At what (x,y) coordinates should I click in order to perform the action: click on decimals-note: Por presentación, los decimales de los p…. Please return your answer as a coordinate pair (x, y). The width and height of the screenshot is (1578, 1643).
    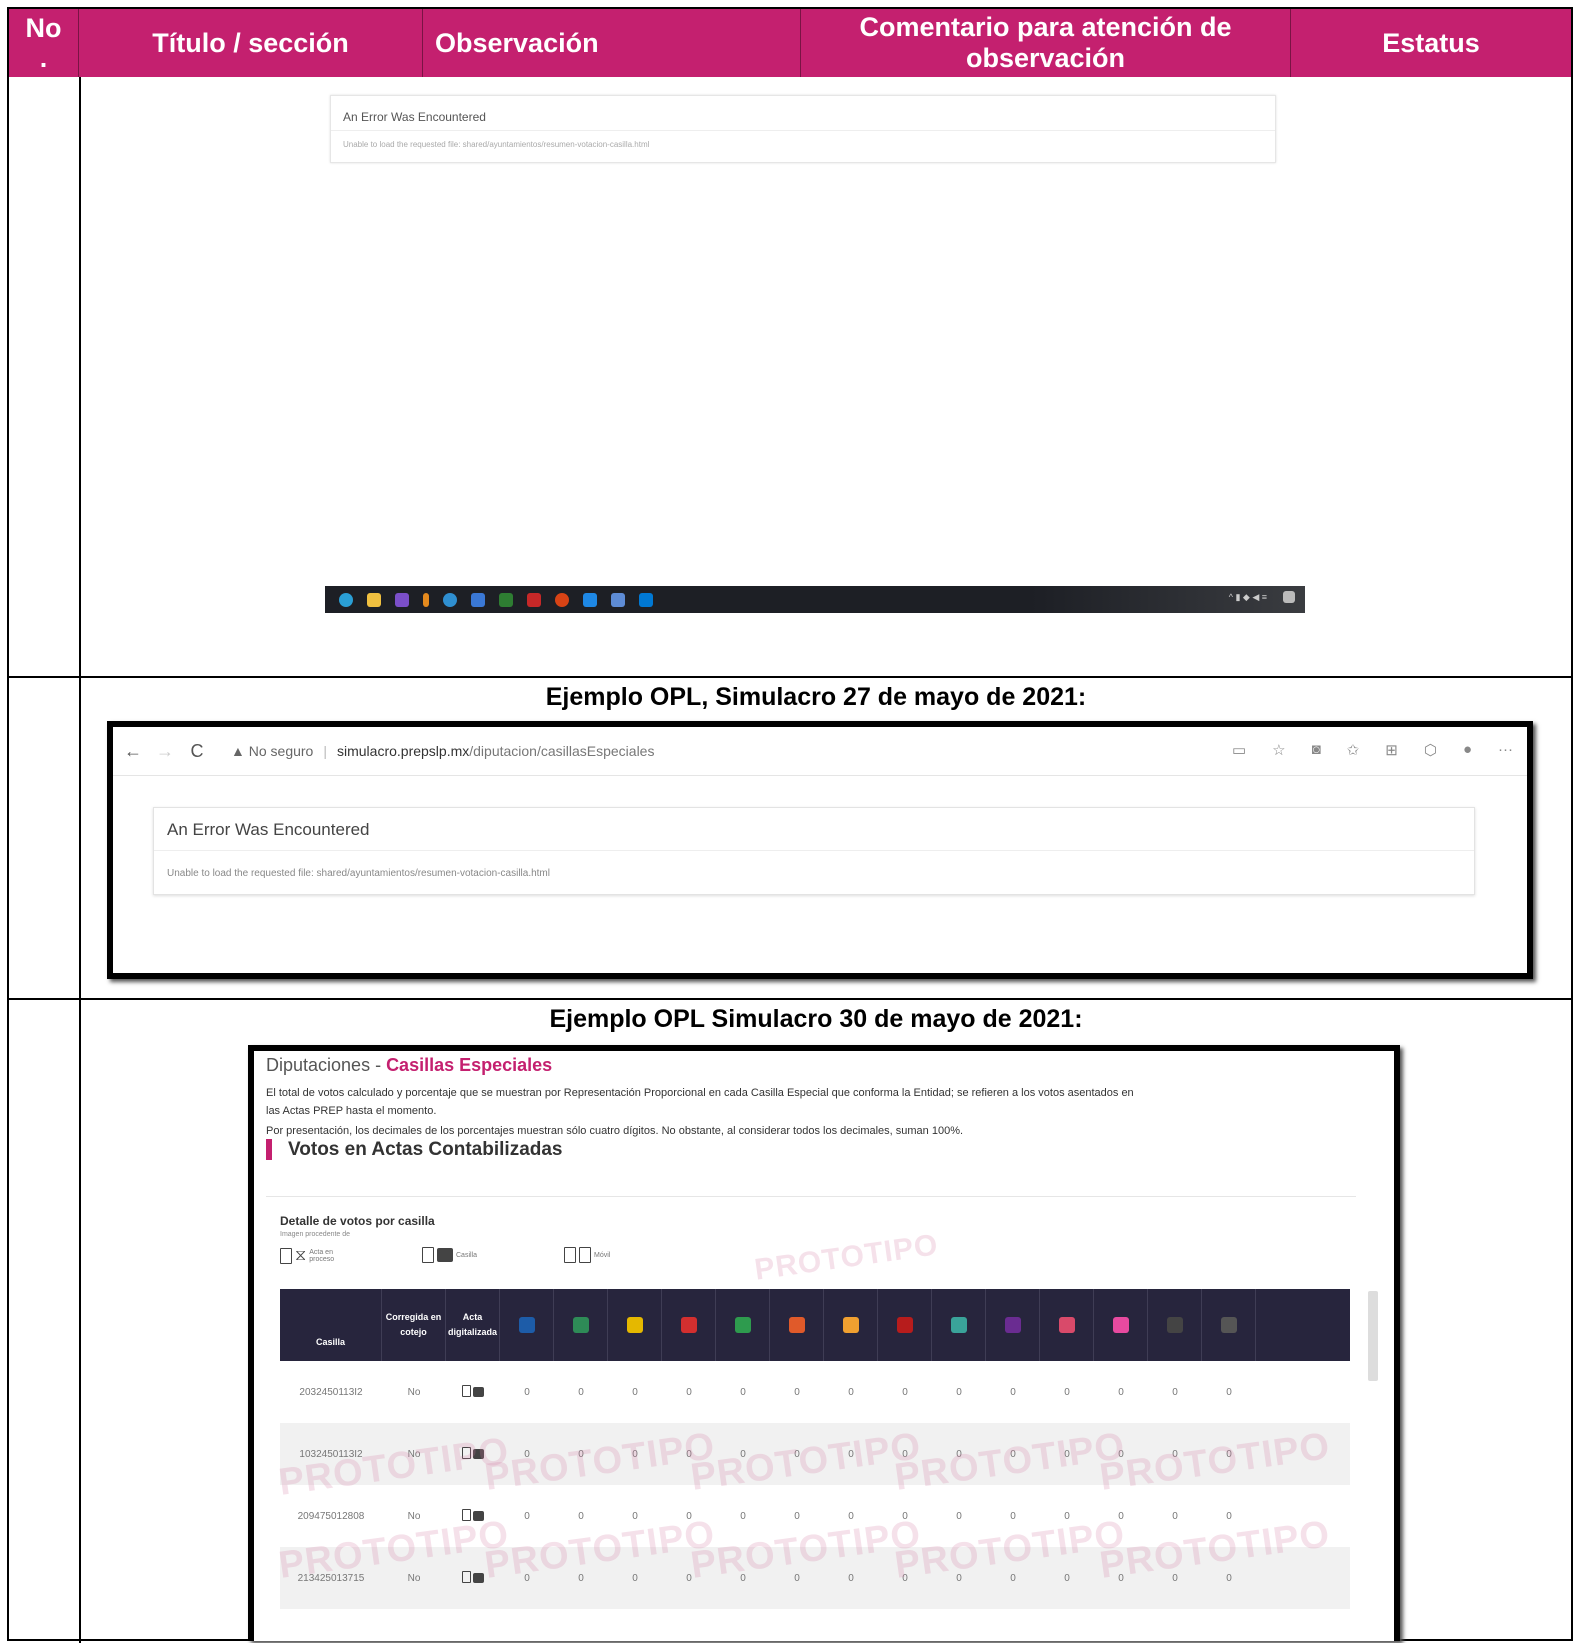
    Looking at the image, I should click on (615, 1131).